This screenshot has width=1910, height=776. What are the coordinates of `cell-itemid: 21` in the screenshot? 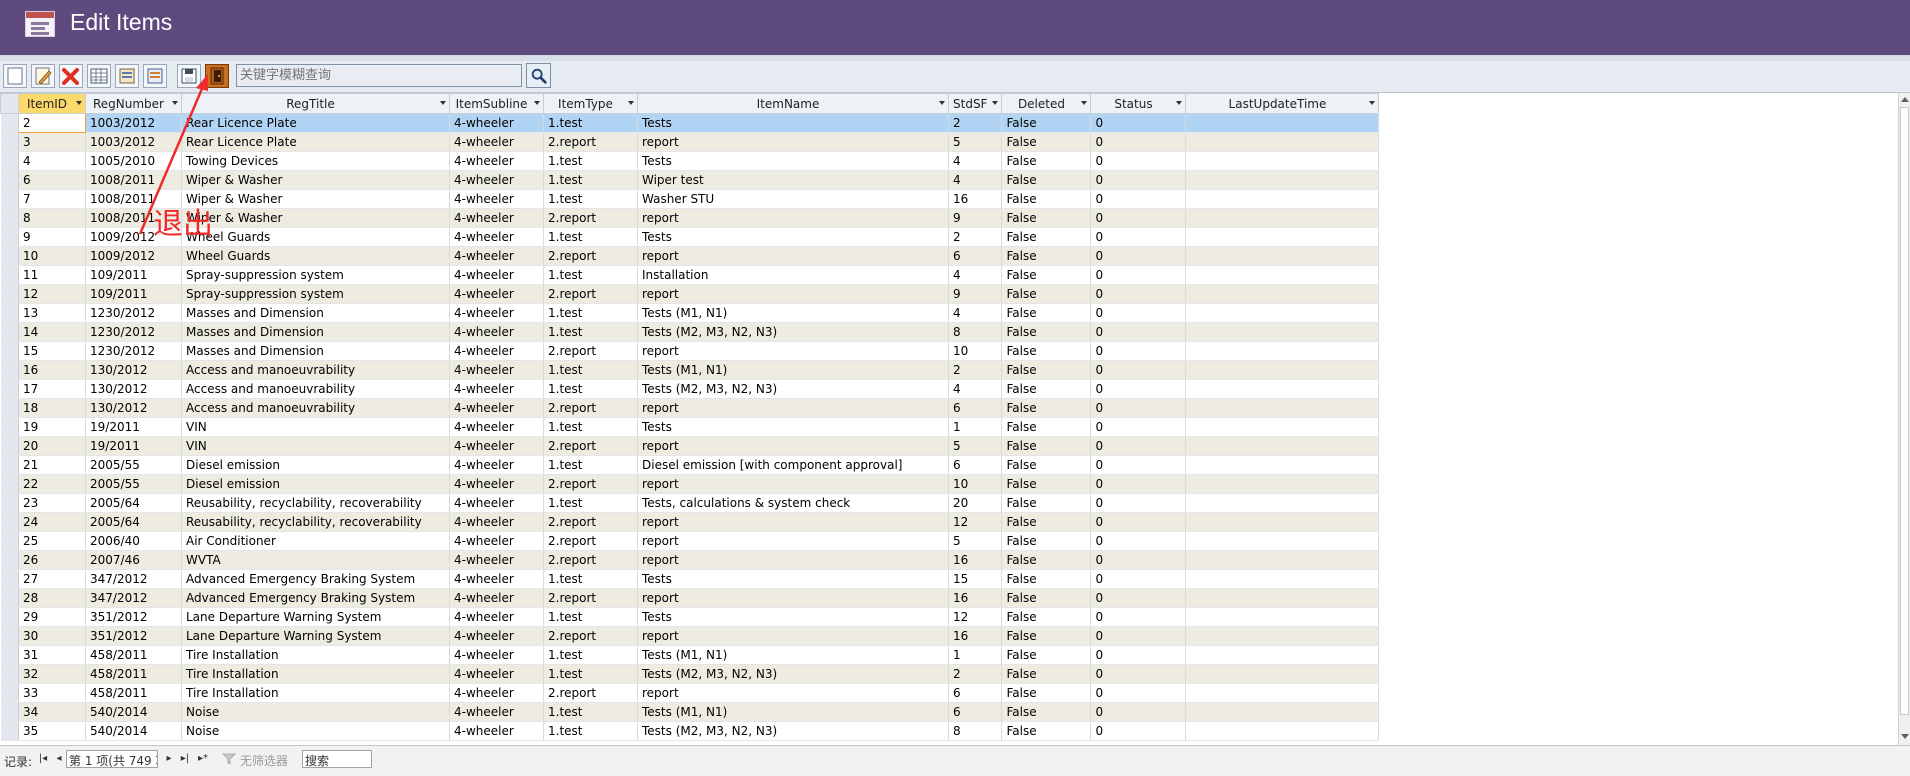 It's located at (52, 465).